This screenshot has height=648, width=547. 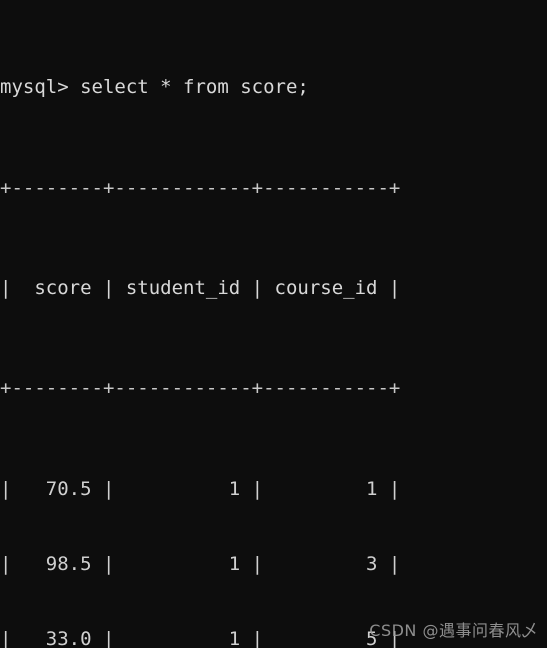 I want to click on mysql-prompt-line: mysql> select * from score;, so click(x=154, y=87).